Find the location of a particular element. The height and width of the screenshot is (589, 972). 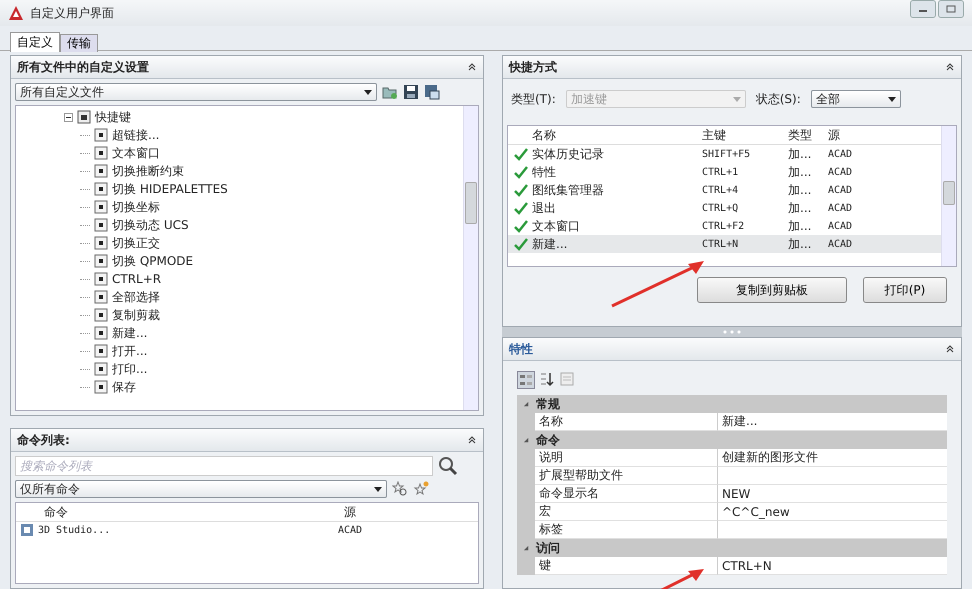

tab: 自定义 is located at coordinates (35, 42).